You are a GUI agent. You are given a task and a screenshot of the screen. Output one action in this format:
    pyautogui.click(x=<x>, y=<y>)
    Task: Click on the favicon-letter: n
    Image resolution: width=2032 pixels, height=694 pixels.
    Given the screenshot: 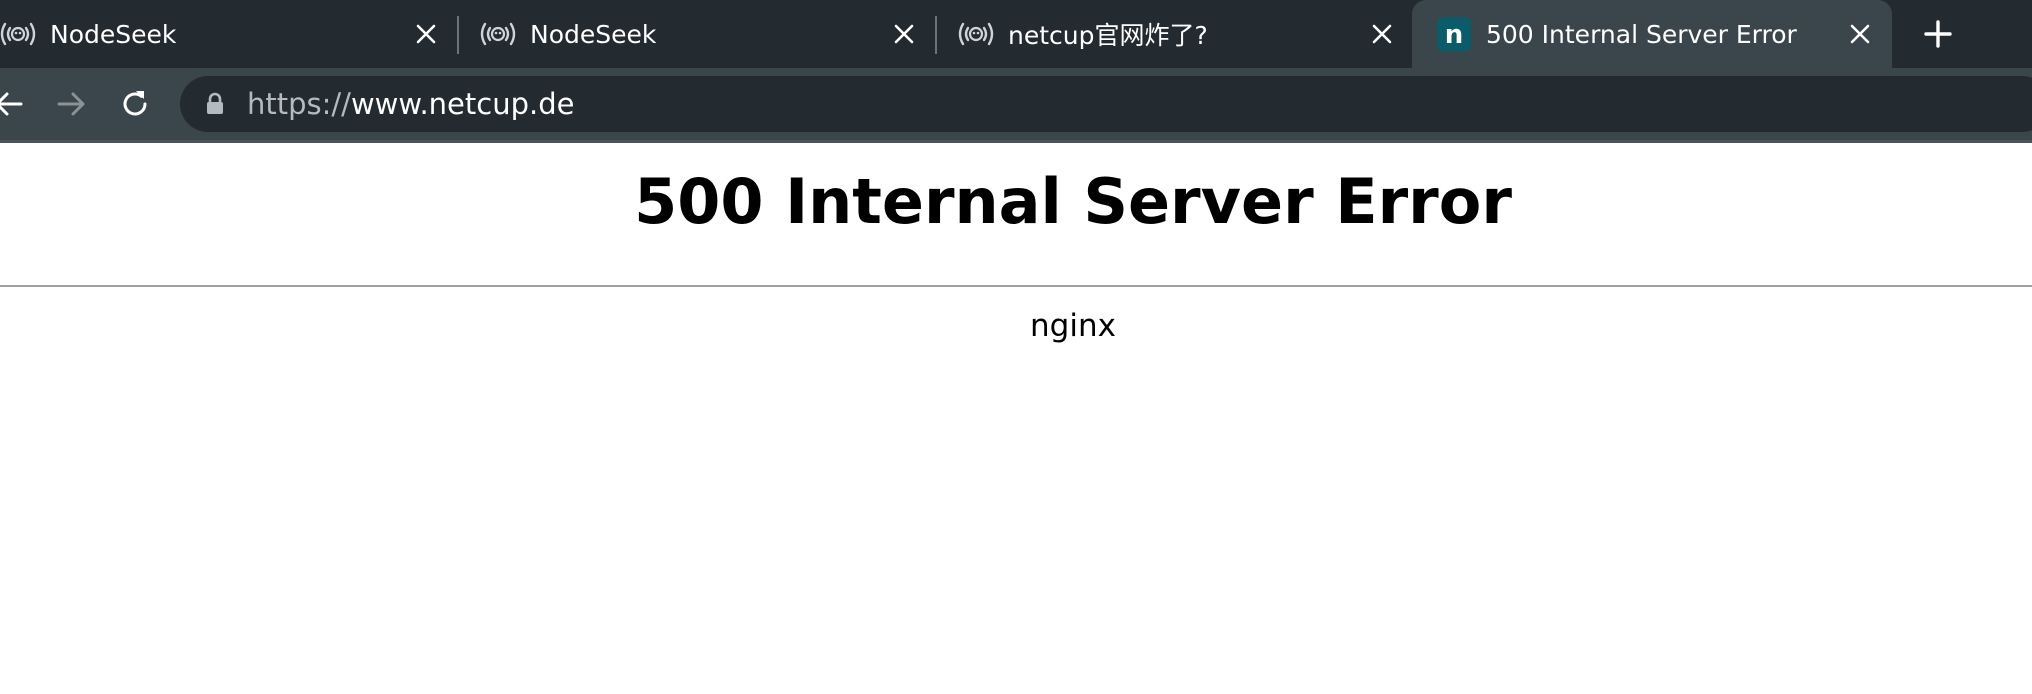 What is the action you would take?
    pyautogui.click(x=1454, y=35)
    